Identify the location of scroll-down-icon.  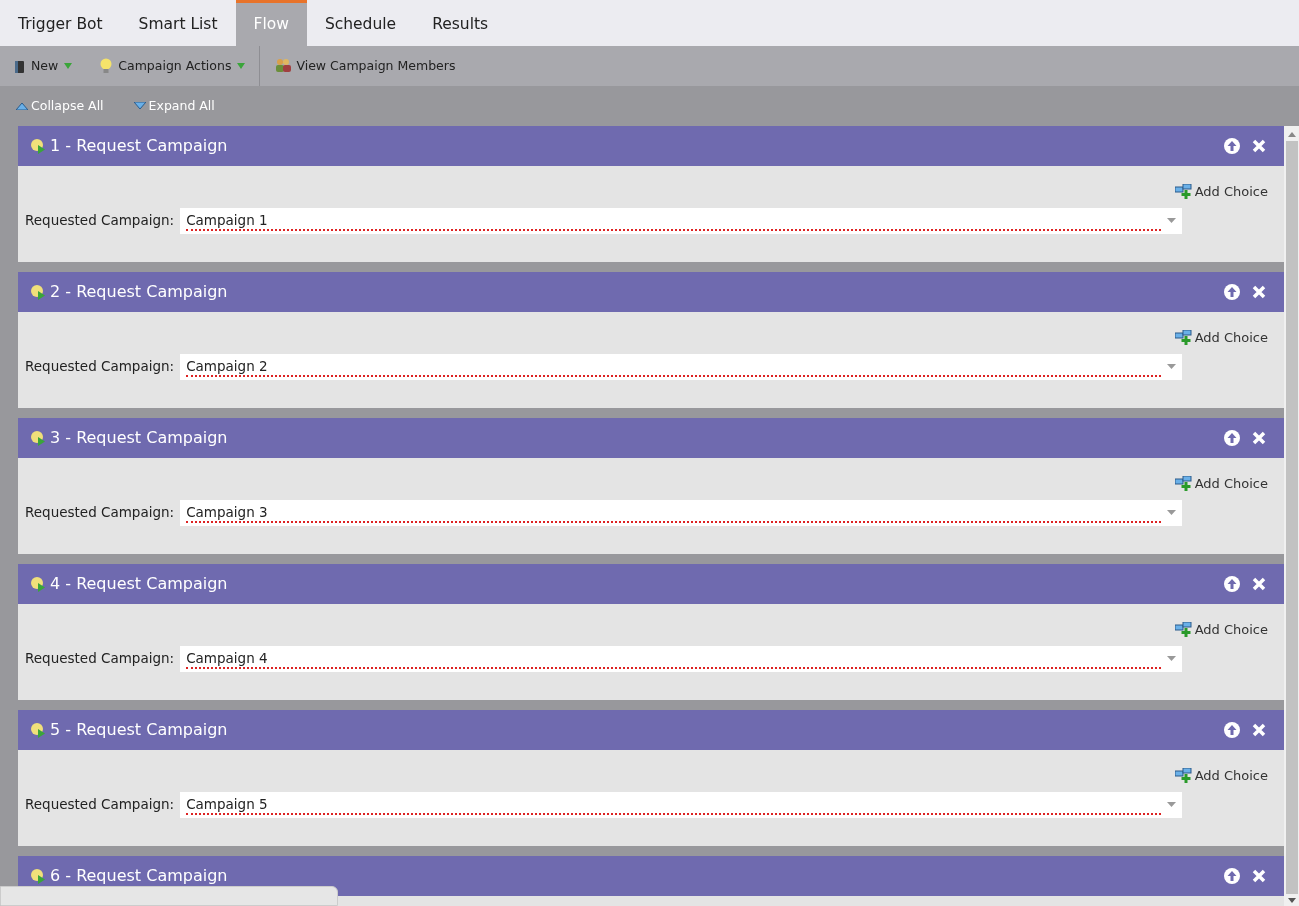
(1291, 900).